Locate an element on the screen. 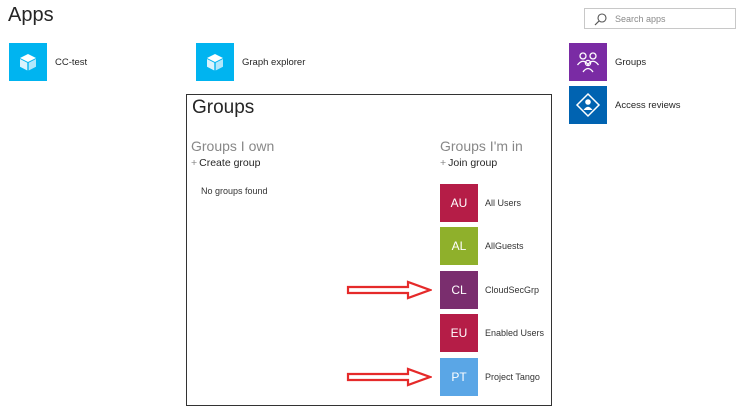 This screenshot has height=420, width=756. group-row-enabled-users: EU Enabled Users is located at coordinates (492, 333).